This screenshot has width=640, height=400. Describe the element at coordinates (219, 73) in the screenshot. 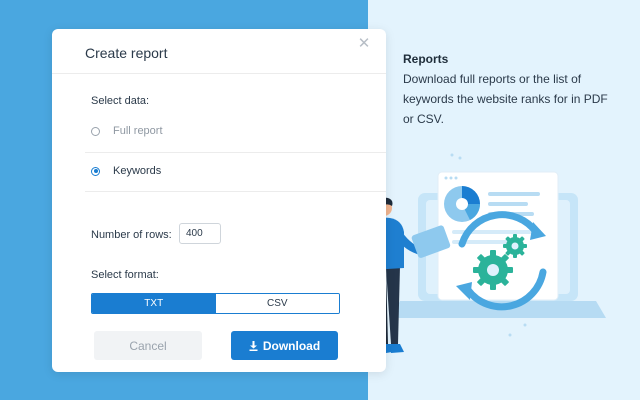

I see `header-divider` at that location.